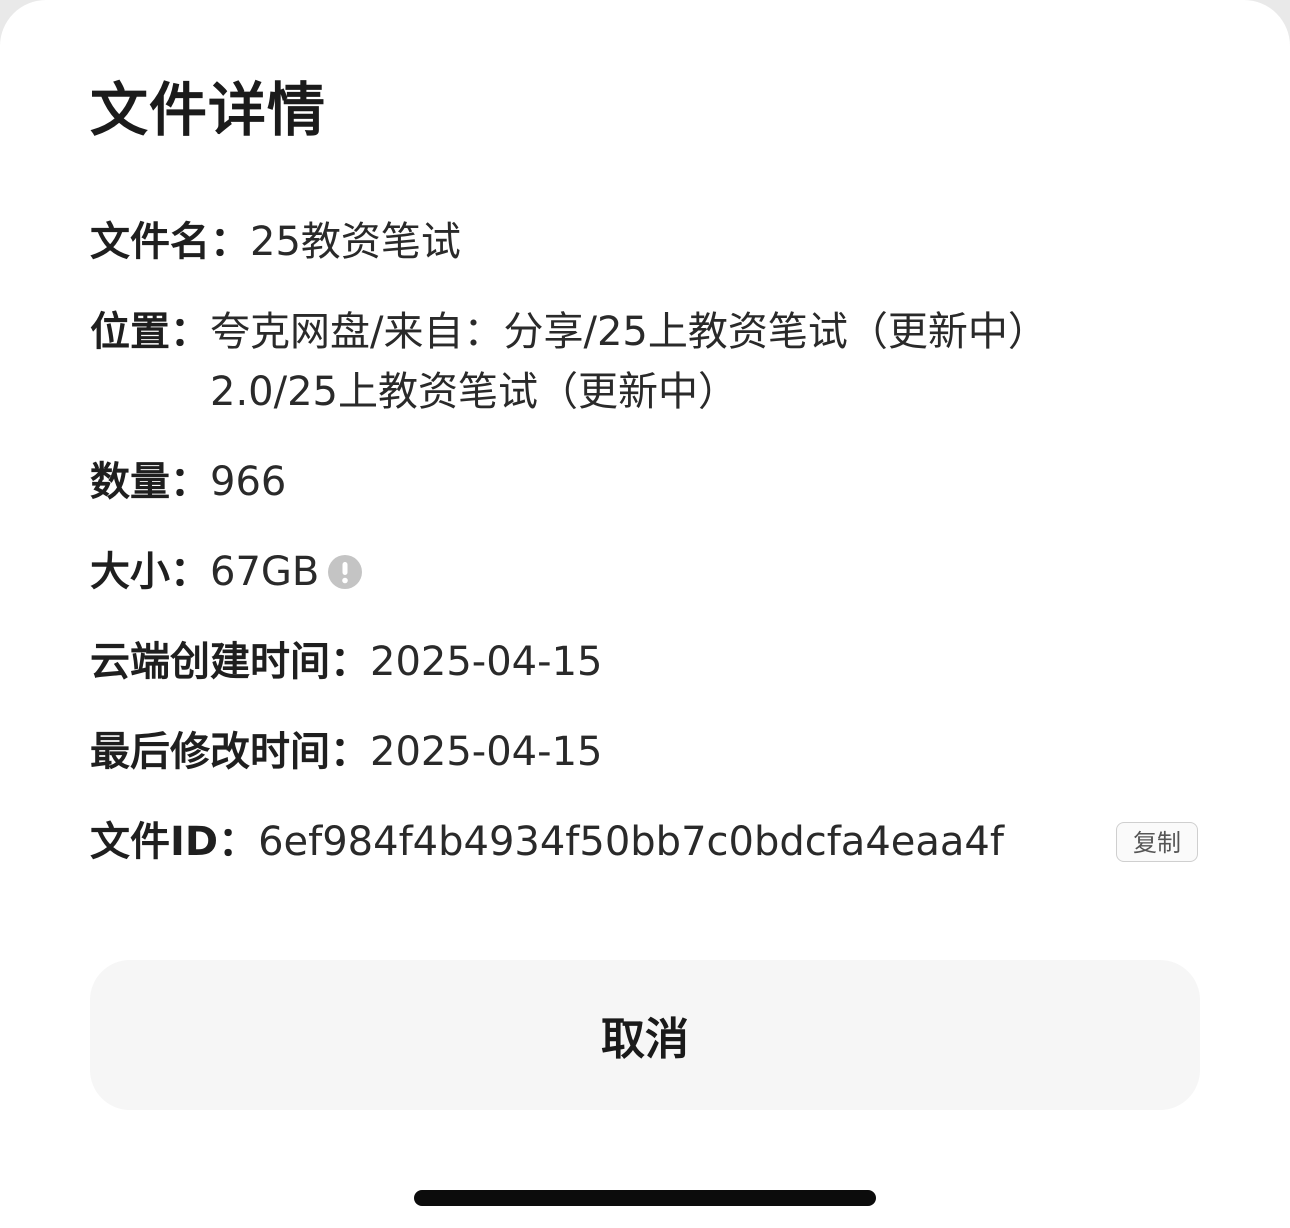  Describe the element at coordinates (230, 662) in the screenshot. I see `created-label: 云端创建时间：` at that location.